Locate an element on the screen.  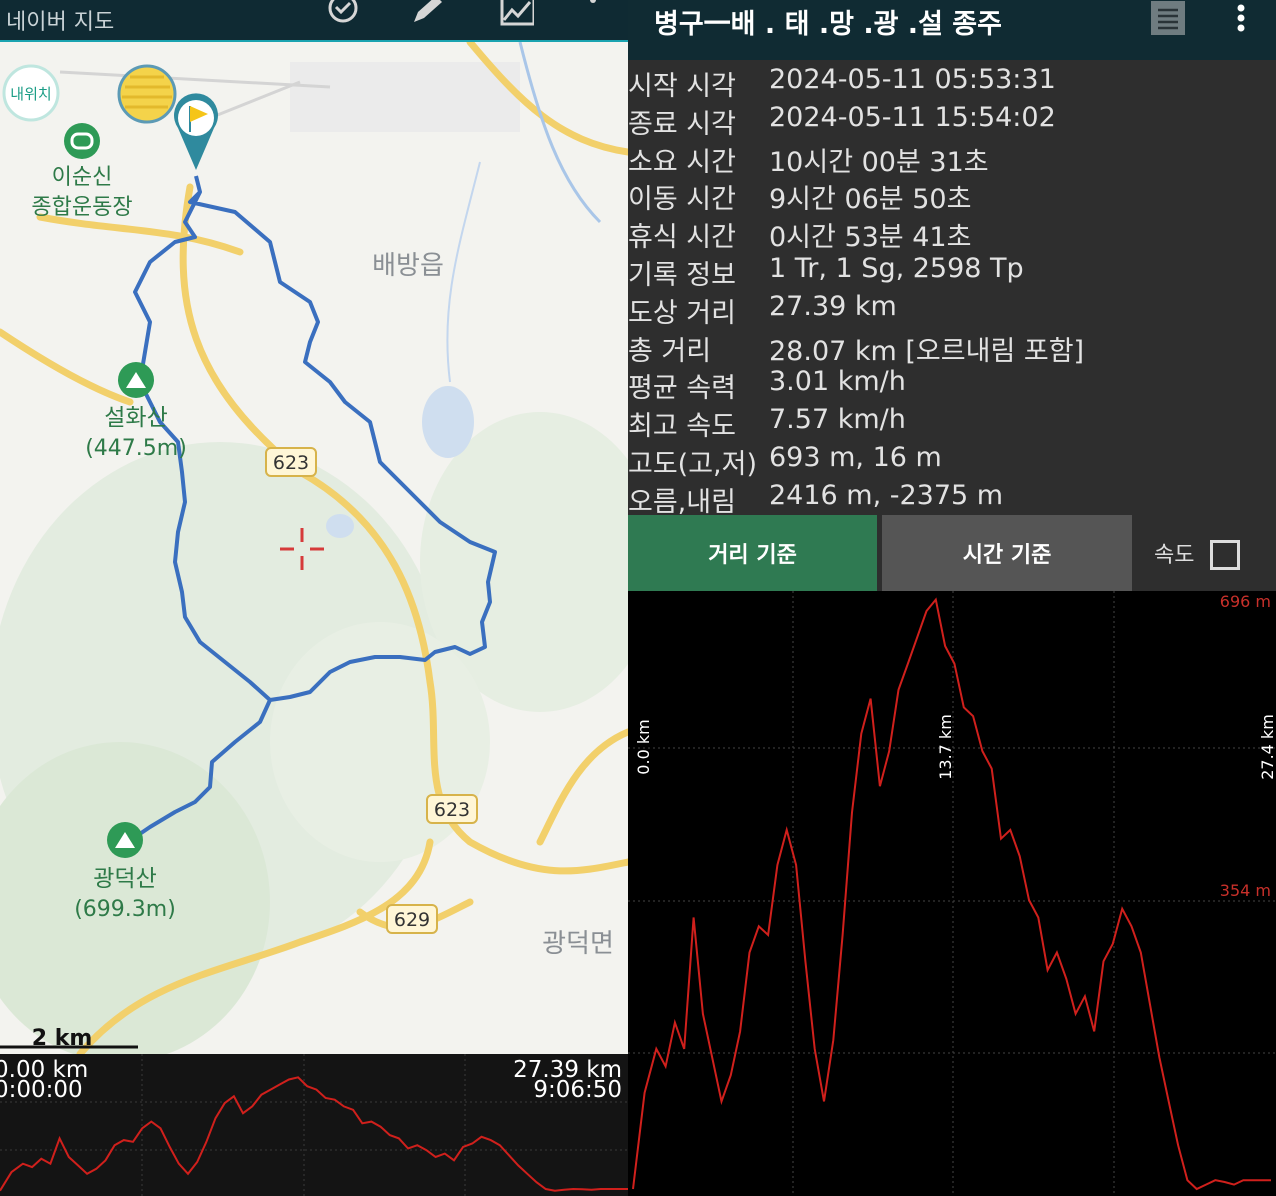
stat-value: 9시간 06분 50초 is located at coordinates (870, 200).